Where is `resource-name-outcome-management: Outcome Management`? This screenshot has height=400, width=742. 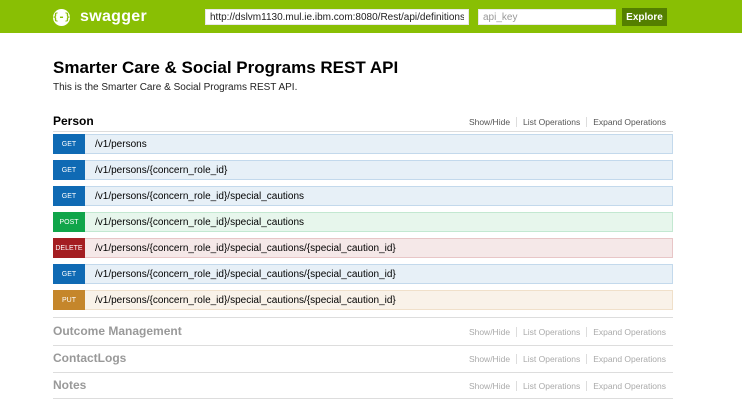
resource-name-outcome-management: Outcome Management is located at coordinates (117, 331).